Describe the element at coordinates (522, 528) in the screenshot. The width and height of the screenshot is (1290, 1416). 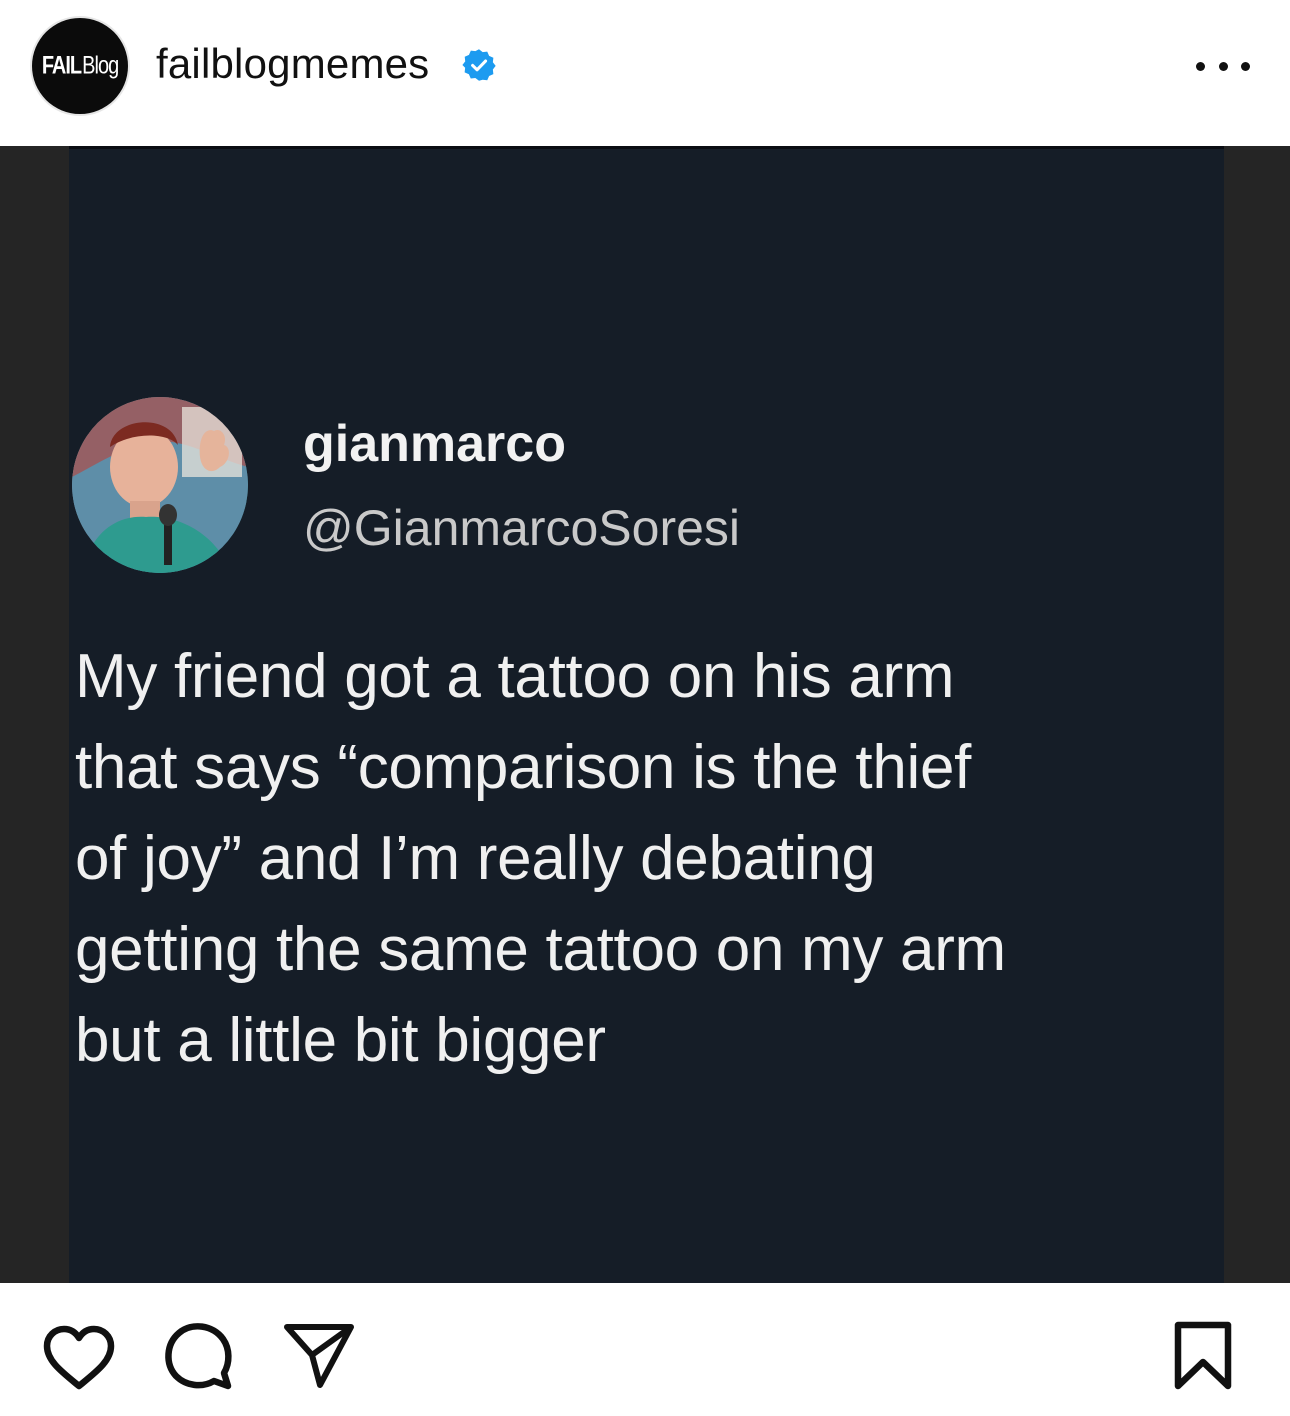
I see `tweet-handle: @GianmarcoSoresi` at that location.